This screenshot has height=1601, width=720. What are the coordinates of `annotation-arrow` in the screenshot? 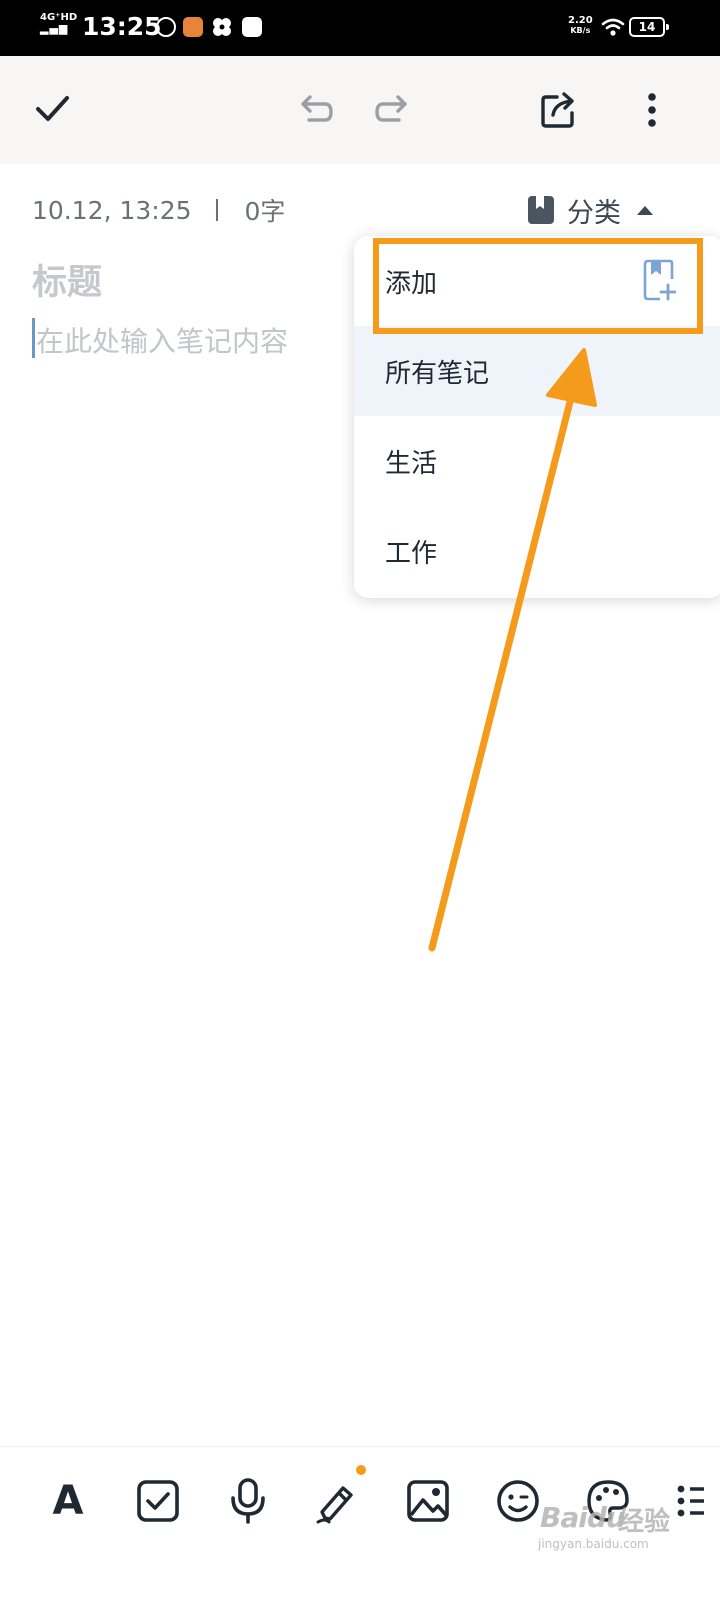 It's located at (512, 650).